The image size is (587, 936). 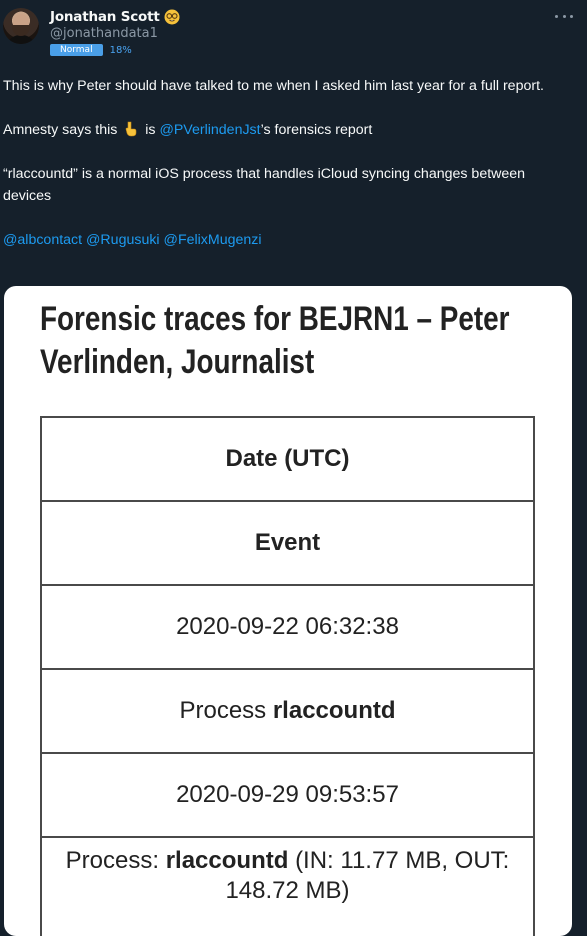 What do you see at coordinates (287, 628) in the screenshot?
I see `table-cell-date: 2020-09-22 06:32:38` at bounding box center [287, 628].